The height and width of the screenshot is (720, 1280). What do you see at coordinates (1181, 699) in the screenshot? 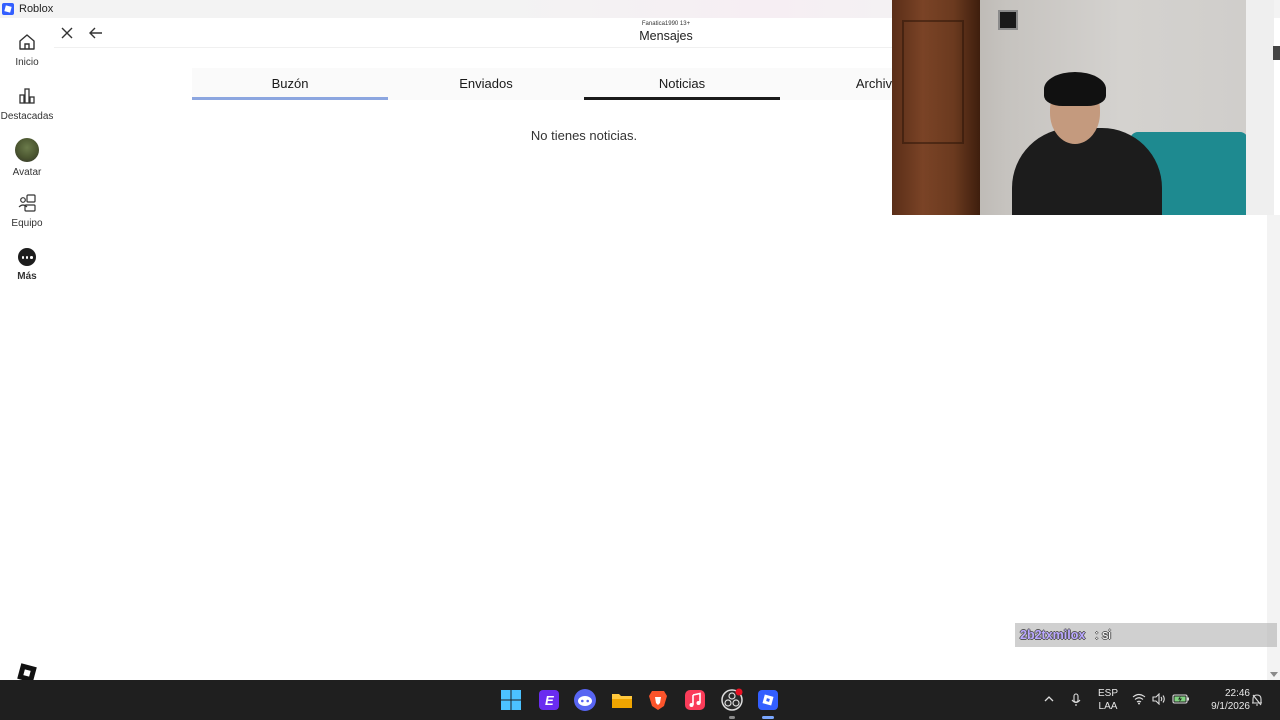
I see `battery-charging-icon` at bounding box center [1181, 699].